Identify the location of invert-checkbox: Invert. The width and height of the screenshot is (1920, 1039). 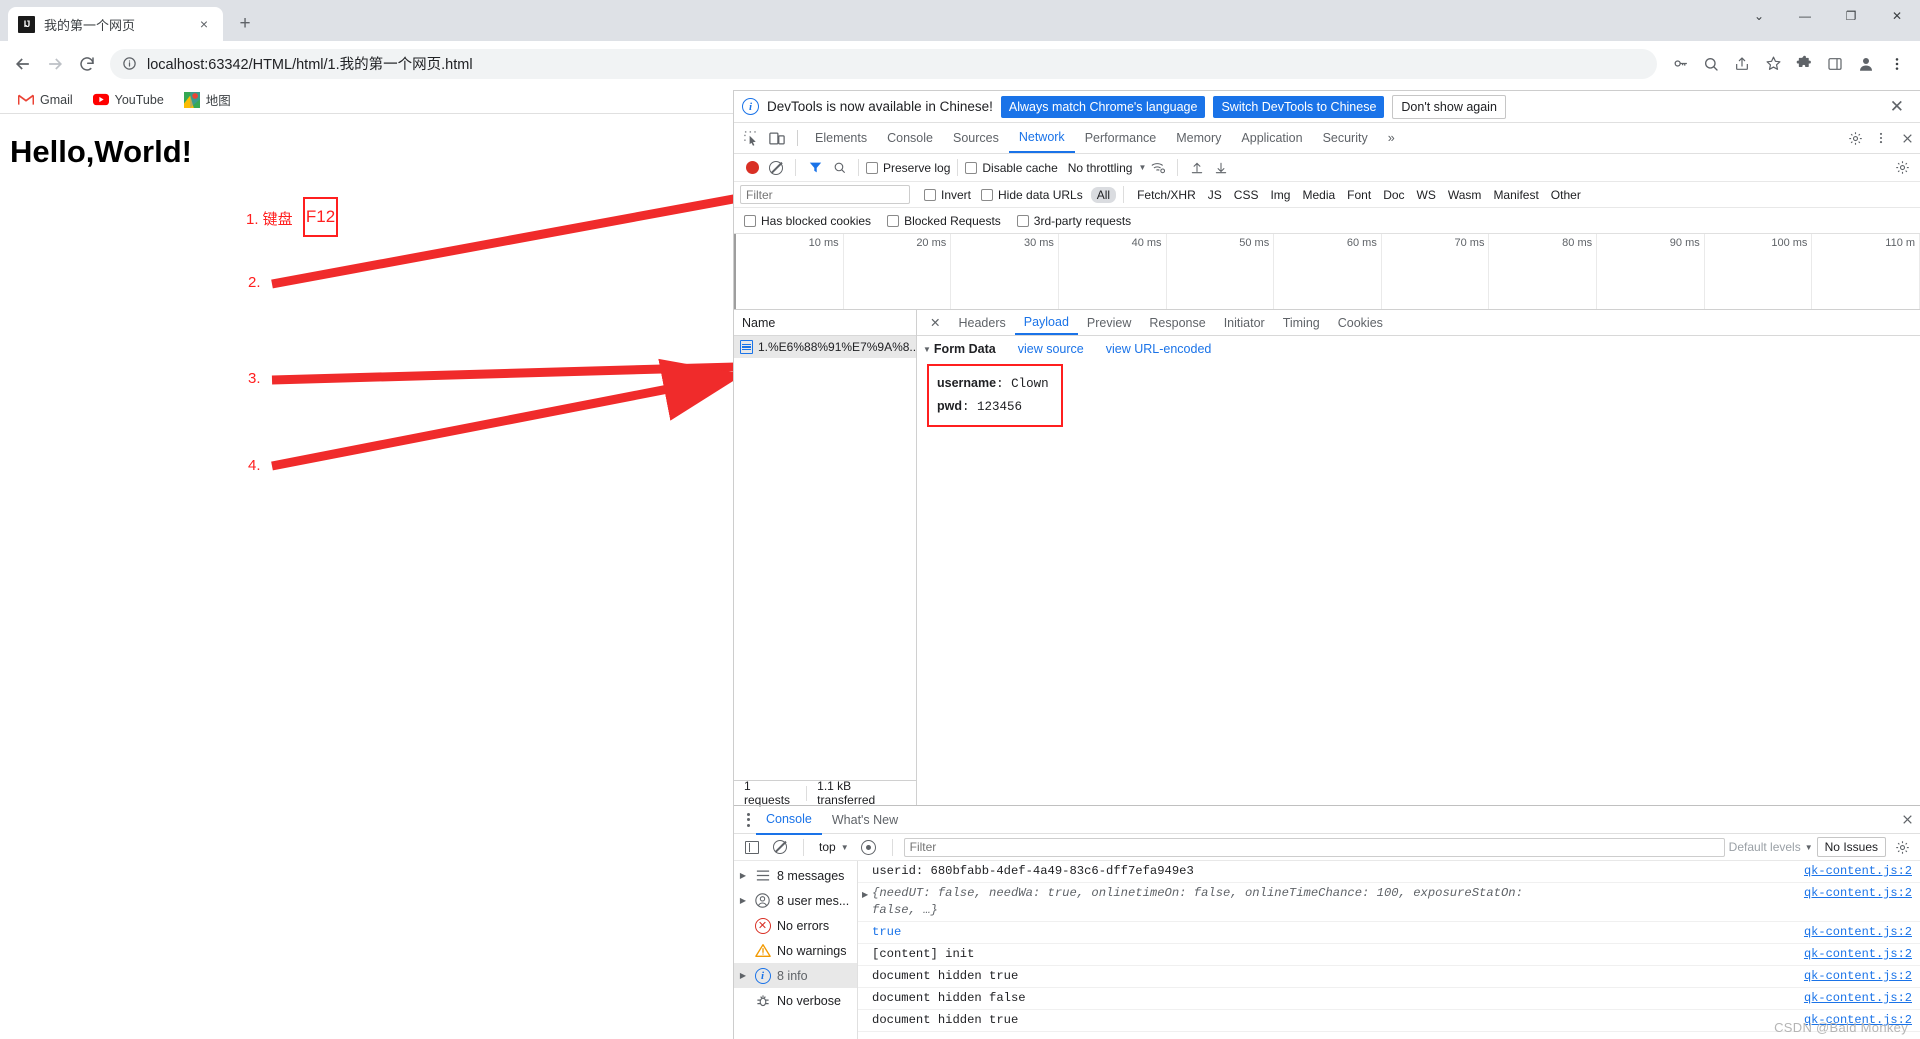
(947, 195).